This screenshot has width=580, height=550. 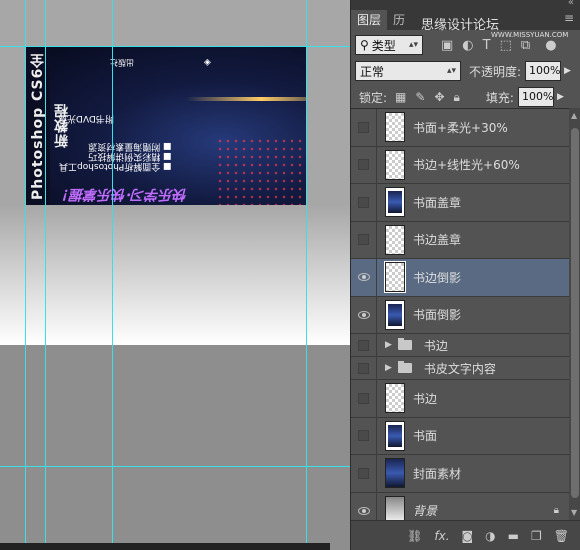 I want to click on filter-icons: ▣ ◐ T ⬚ ⧉ ●, so click(x=499, y=45).